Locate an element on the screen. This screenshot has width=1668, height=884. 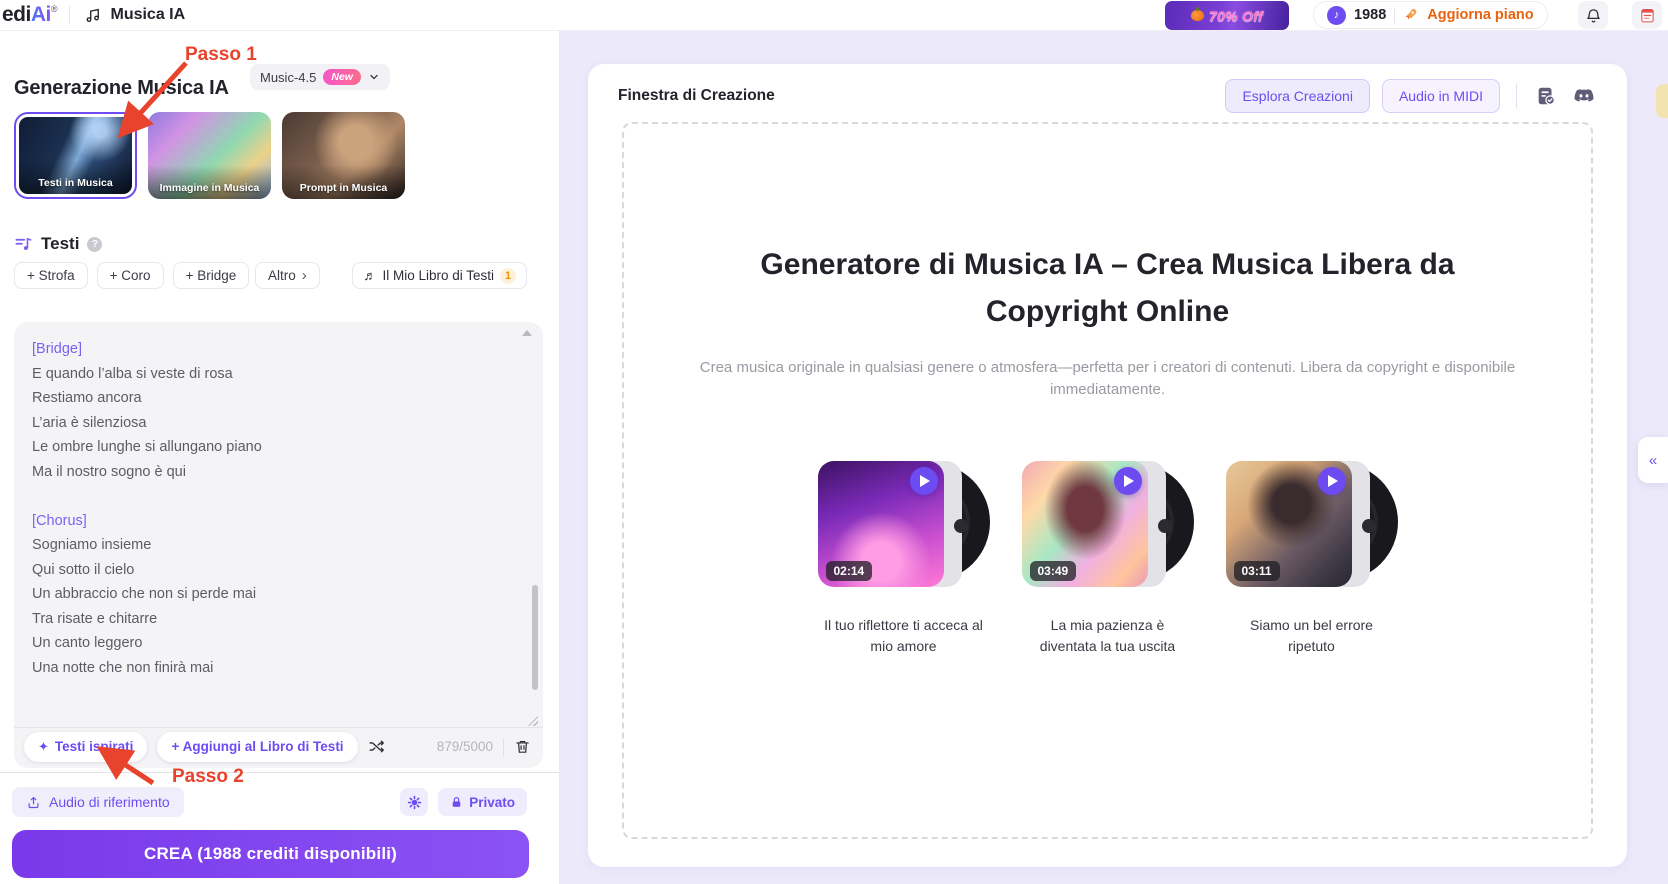
mode-card-image: Immagine in Musica is located at coordinates (209, 155).